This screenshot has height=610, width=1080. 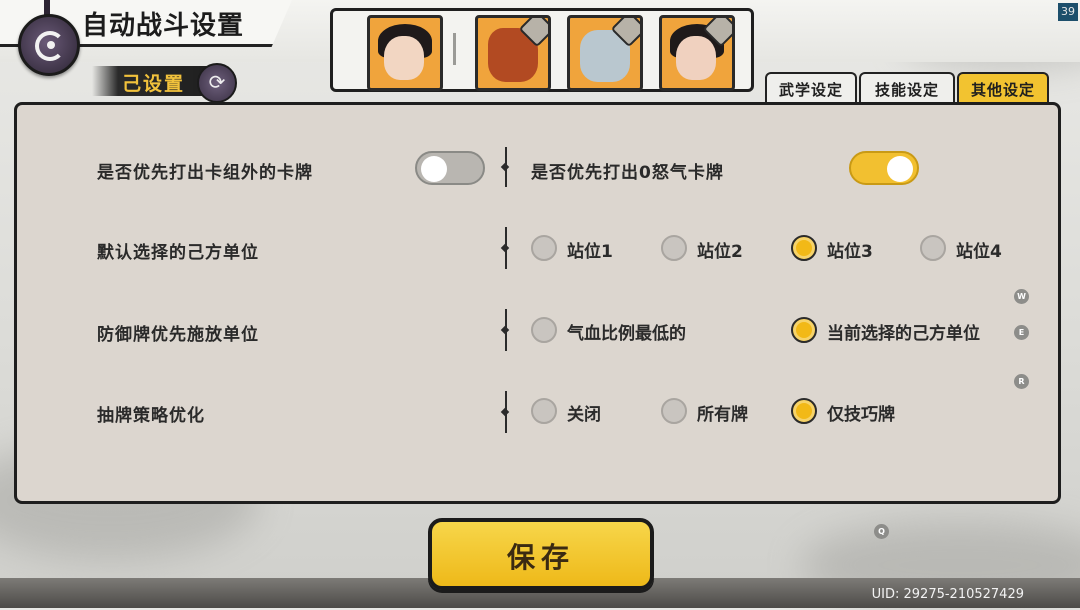 What do you see at coordinates (584, 415) in the screenshot?
I see `option-off: 关闭` at bounding box center [584, 415].